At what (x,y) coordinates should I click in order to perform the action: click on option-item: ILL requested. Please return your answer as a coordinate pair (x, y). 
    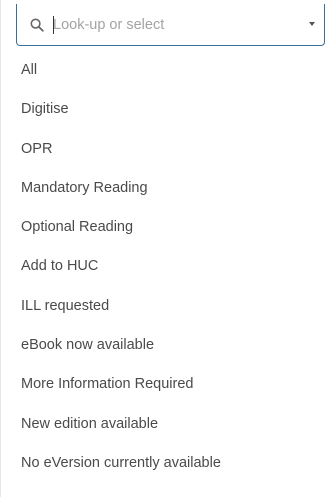
    Looking at the image, I should click on (164, 315).